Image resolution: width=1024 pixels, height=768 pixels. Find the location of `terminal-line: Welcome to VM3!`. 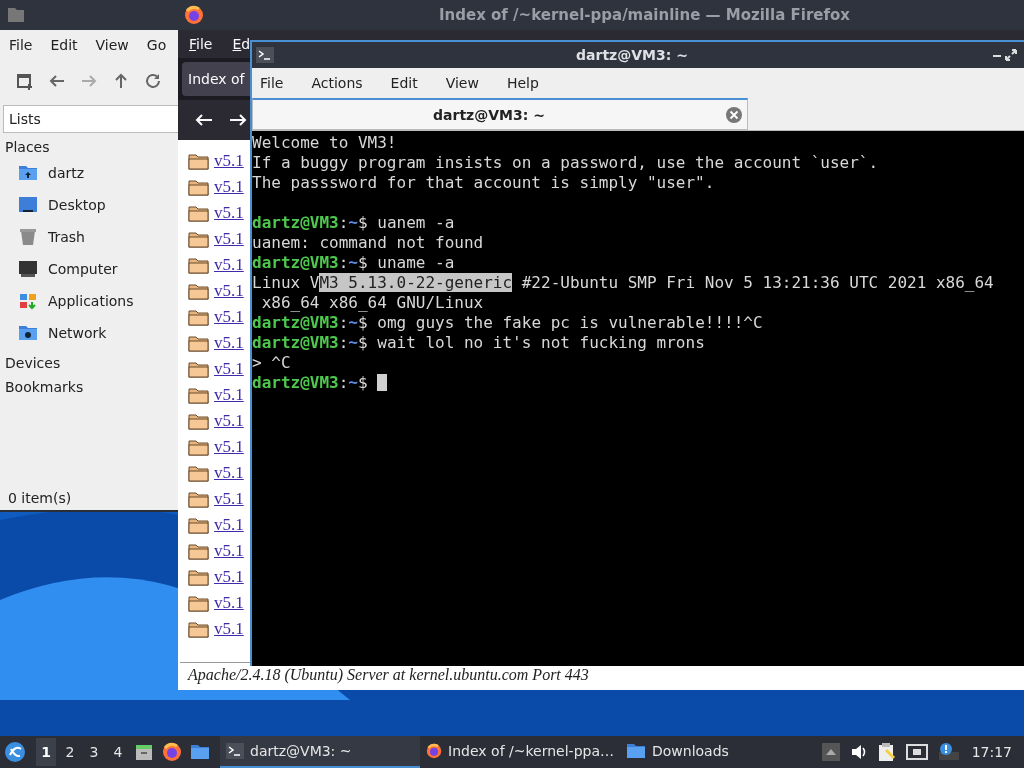

terminal-line: Welcome to VM3! is located at coordinates (325, 143).